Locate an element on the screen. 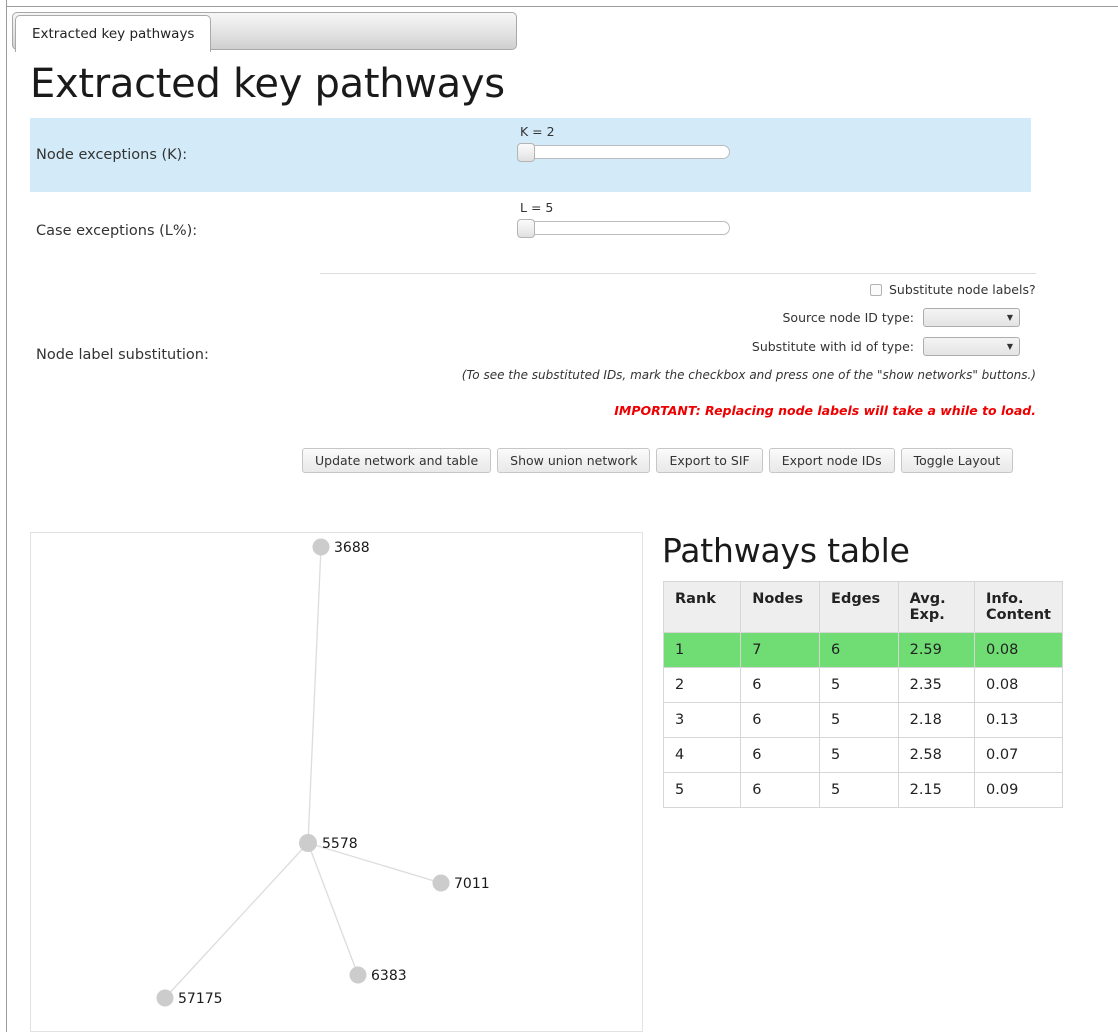 The height and width of the screenshot is (1032, 1118). cell-avg-exp: 2.18 is located at coordinates (936, 720).